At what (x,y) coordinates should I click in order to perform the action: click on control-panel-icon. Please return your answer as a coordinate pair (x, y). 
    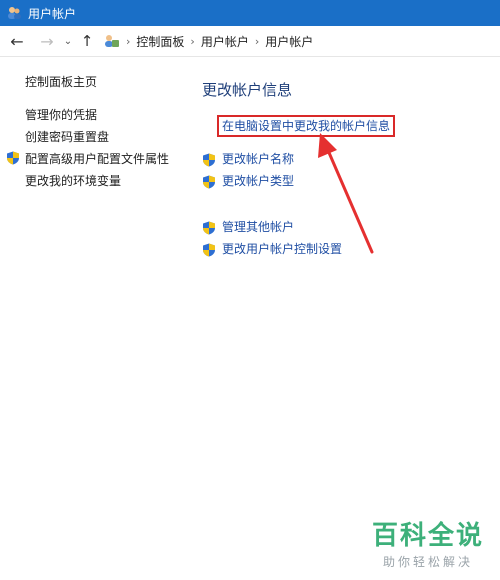
    Looking at the image, I should click on (111, 41).